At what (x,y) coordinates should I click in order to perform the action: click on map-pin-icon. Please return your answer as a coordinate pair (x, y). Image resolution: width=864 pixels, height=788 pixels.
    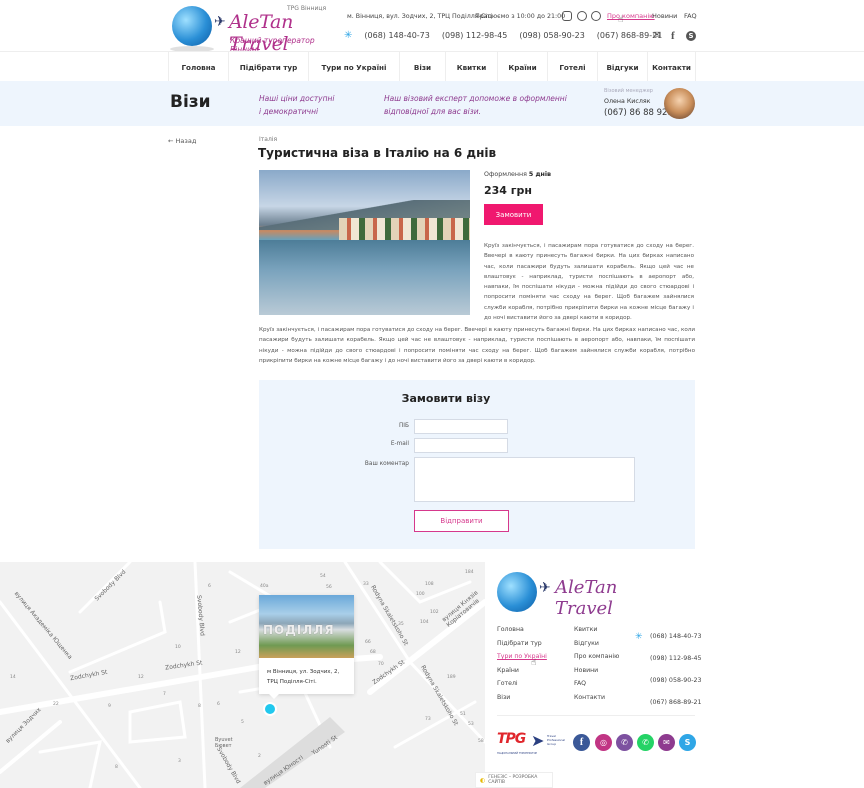
    Looking at the image, I should click on (270, 709).